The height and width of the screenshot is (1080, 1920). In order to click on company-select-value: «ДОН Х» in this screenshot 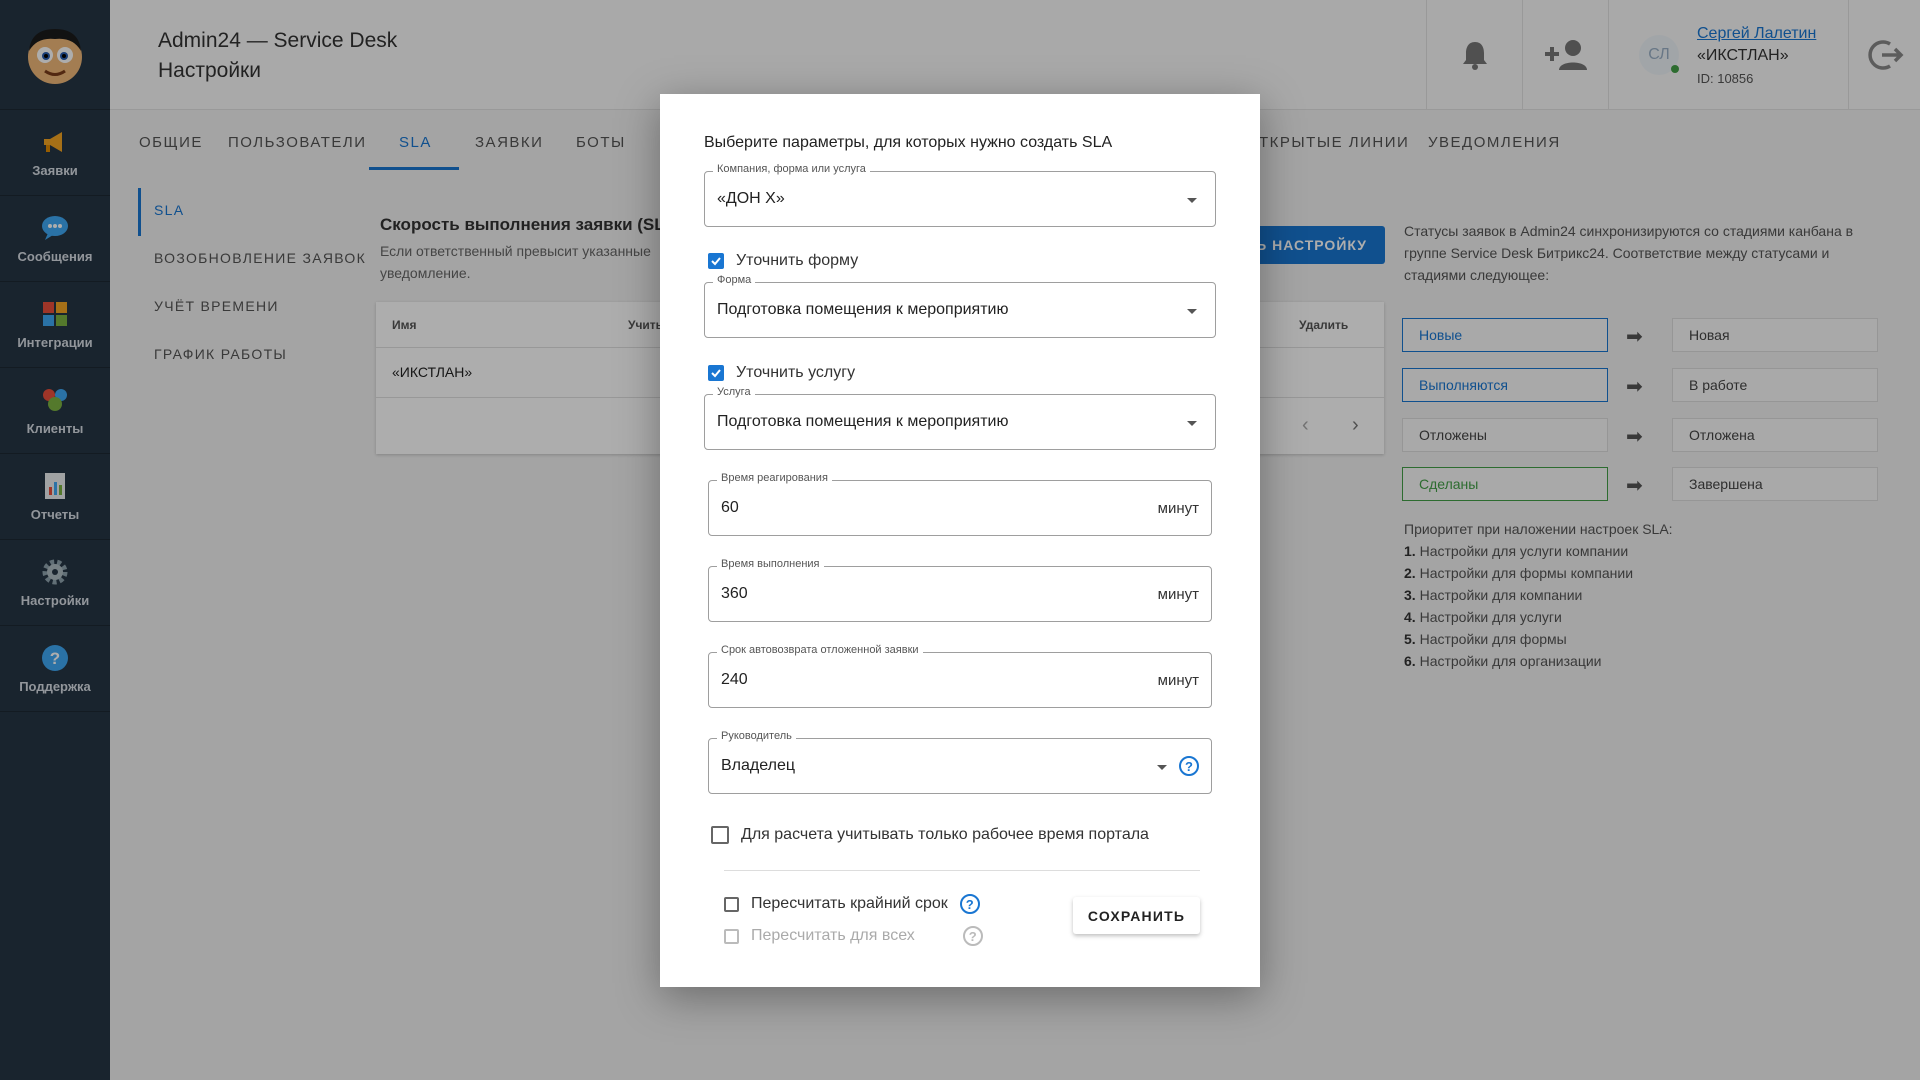, I will do `click(751, 198)`.